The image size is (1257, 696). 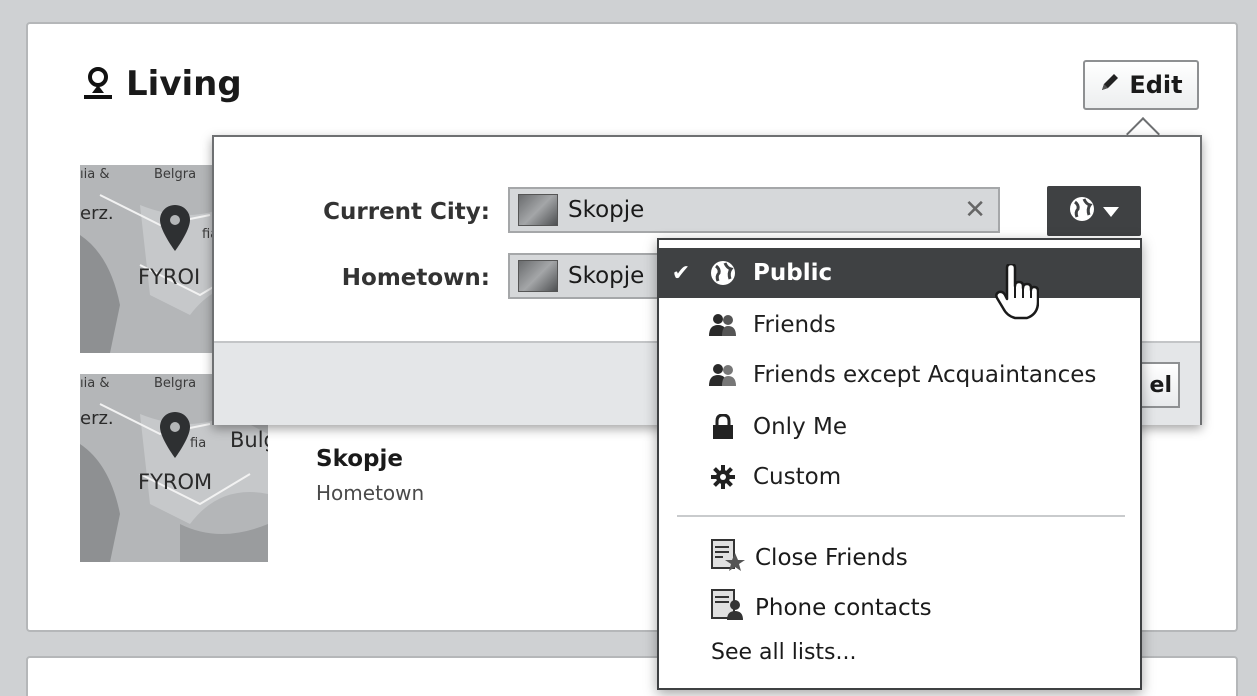 What do you see at coordinates (723, 477) in the screenshot?
I see `gear-icon` at bounding box center [723, 477].